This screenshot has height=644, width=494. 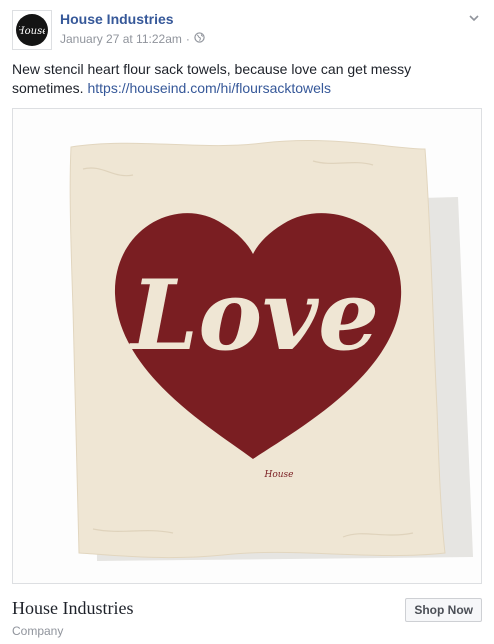 What do you see at coordinates (247, 617) in the screenshot?
I see `link-footer: House Industries Company Shop Now` at bounding box center [247, 617].